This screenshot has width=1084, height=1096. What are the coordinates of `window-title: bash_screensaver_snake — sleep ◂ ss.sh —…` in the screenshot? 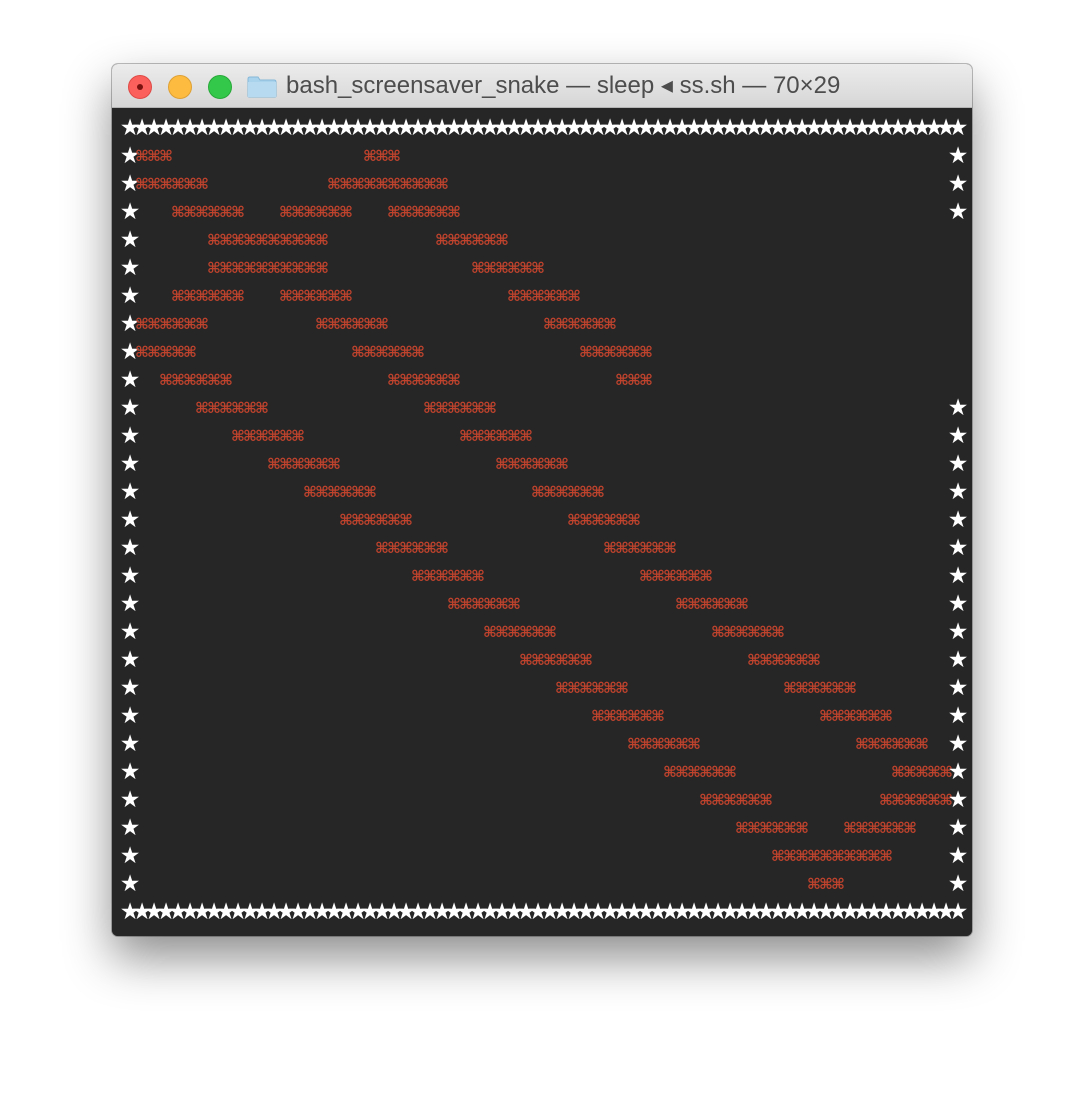 It's located at (563, 85).